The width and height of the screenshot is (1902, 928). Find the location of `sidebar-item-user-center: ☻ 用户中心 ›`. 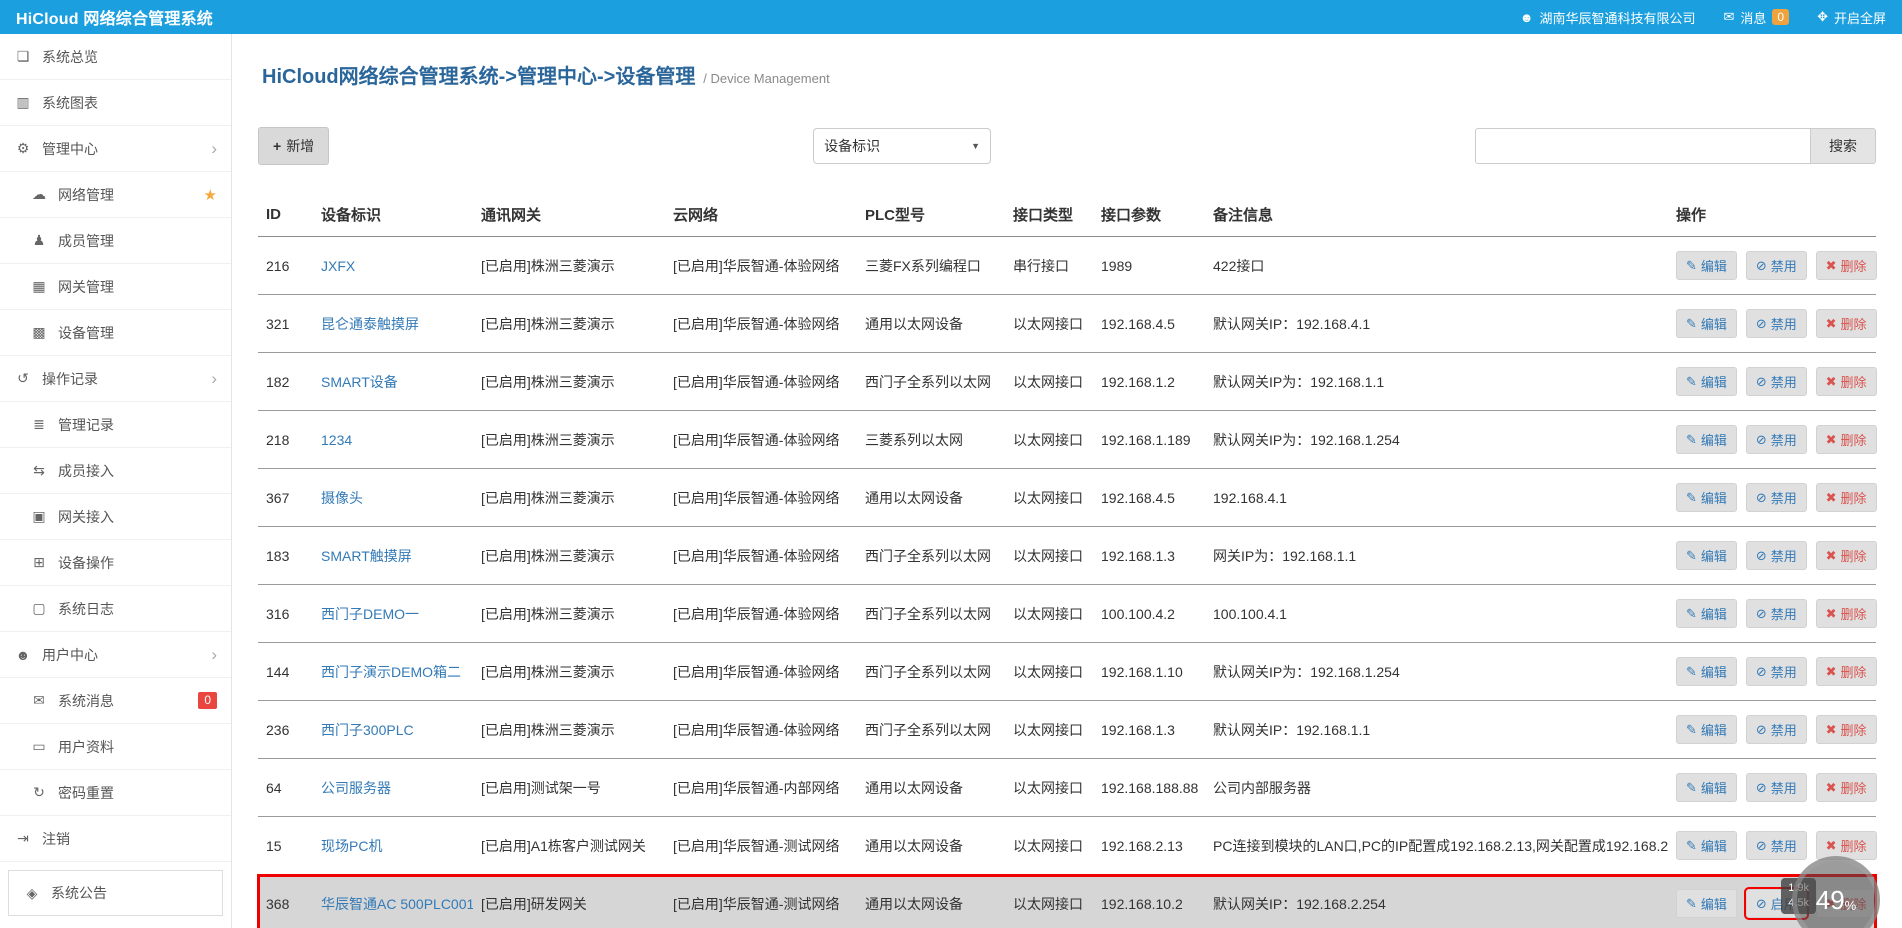

sidebar-item-user-center: ☻ 用户中心 › is located at coordinates (115, 655).